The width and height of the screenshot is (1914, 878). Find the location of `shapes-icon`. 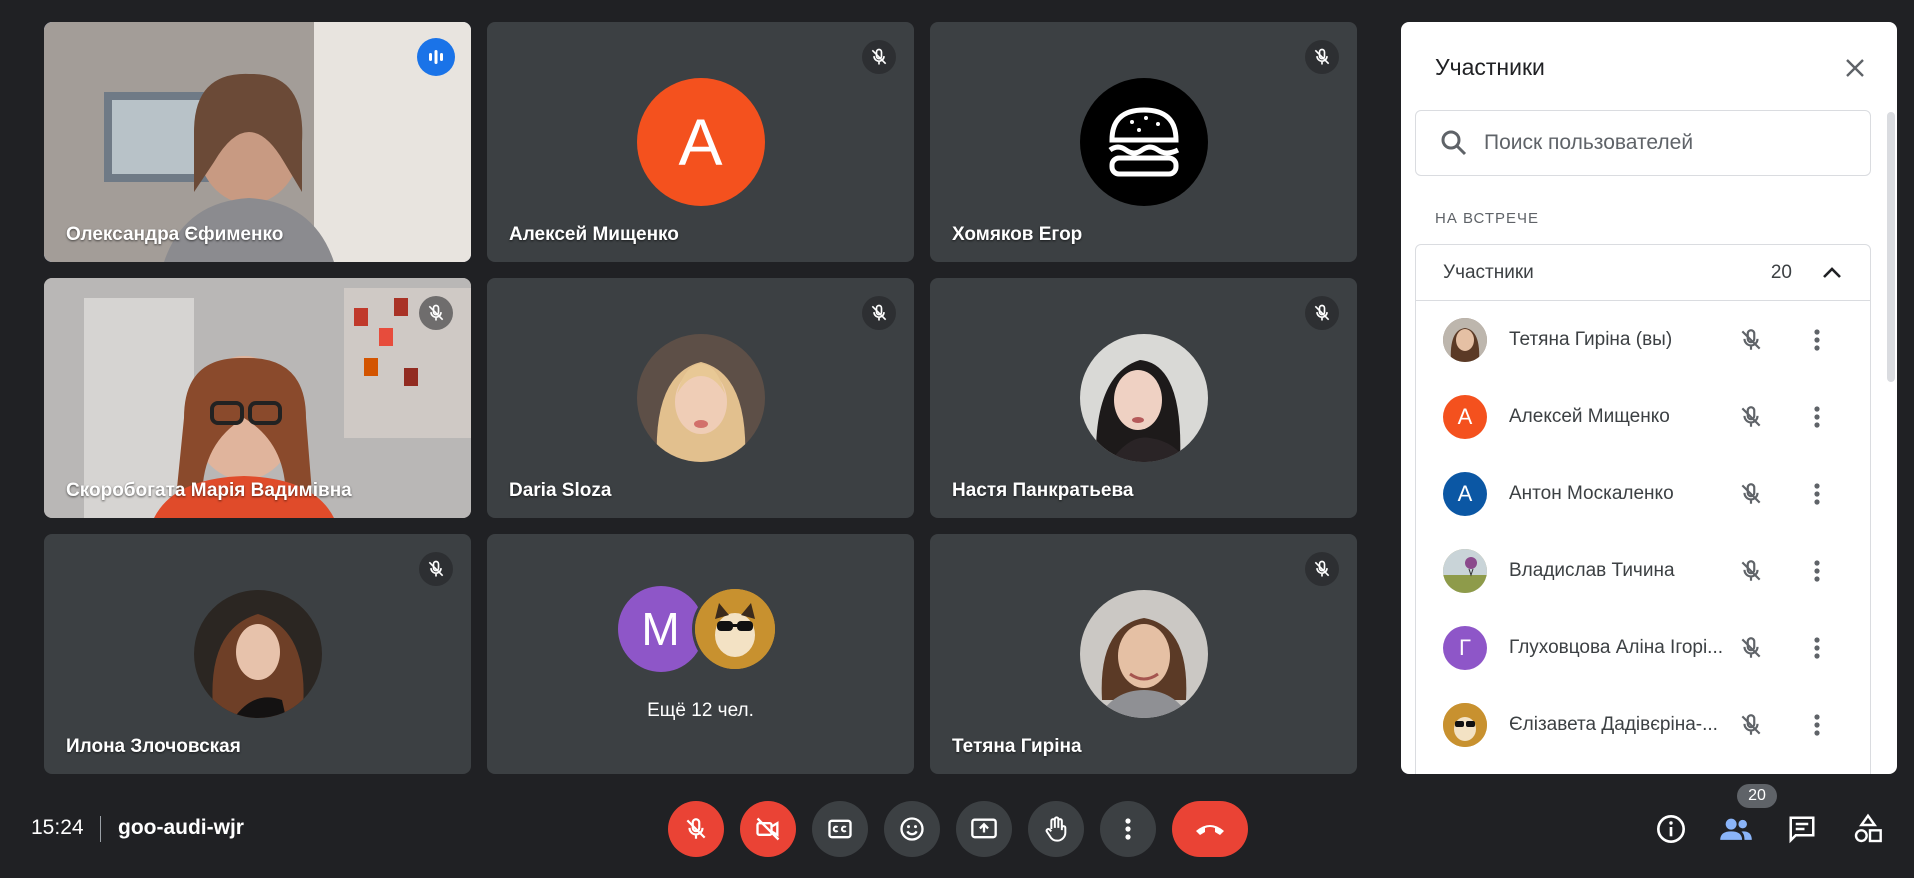

shapes-icon is located at coordinates (1868, 828).